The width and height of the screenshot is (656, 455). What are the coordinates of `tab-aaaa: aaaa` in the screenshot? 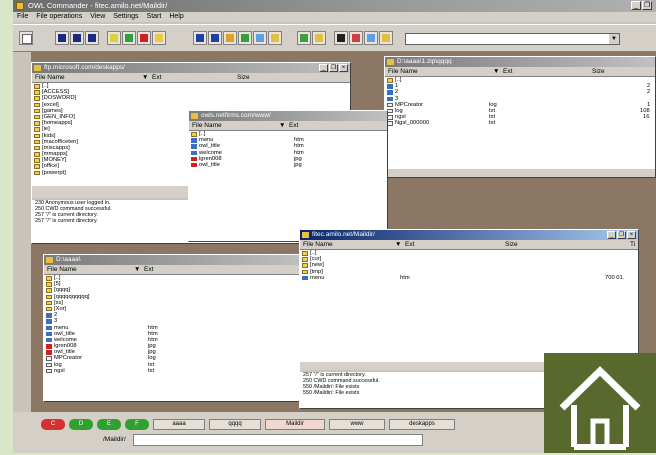 It's located at (179, 424).